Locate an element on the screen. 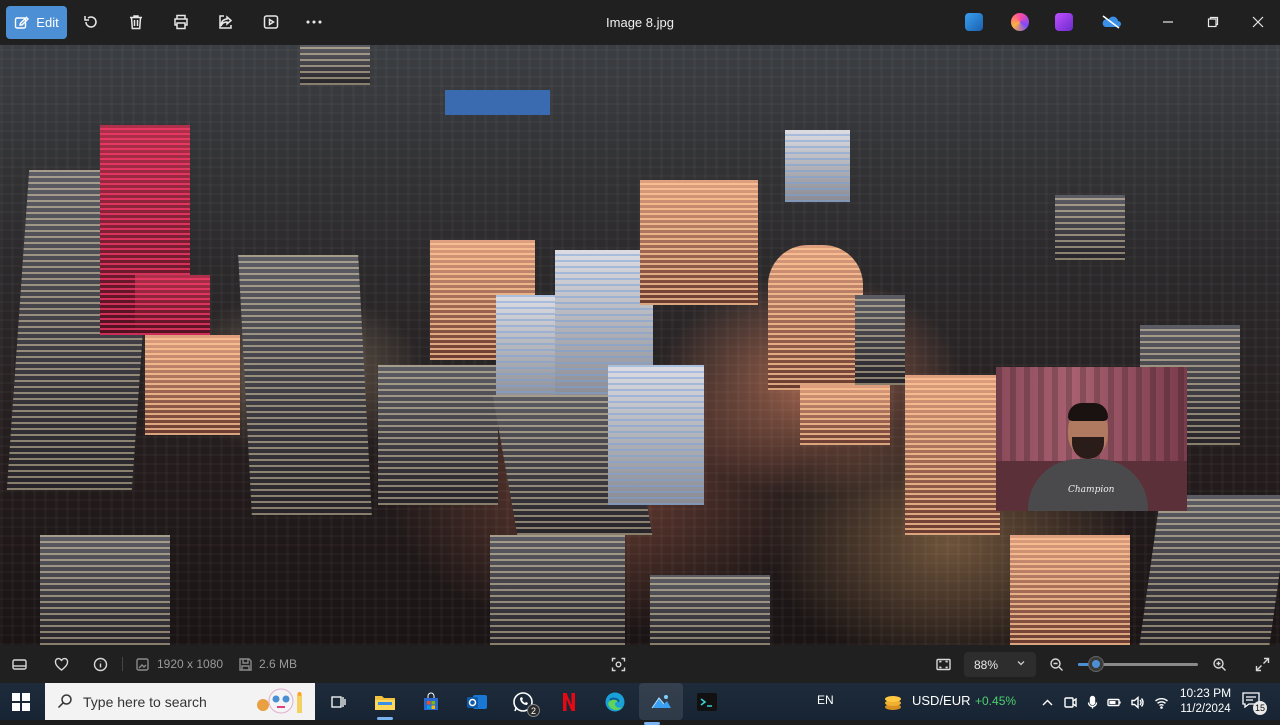 The image size is (1280, 725). search-icon is located at coordinates (64, 701).